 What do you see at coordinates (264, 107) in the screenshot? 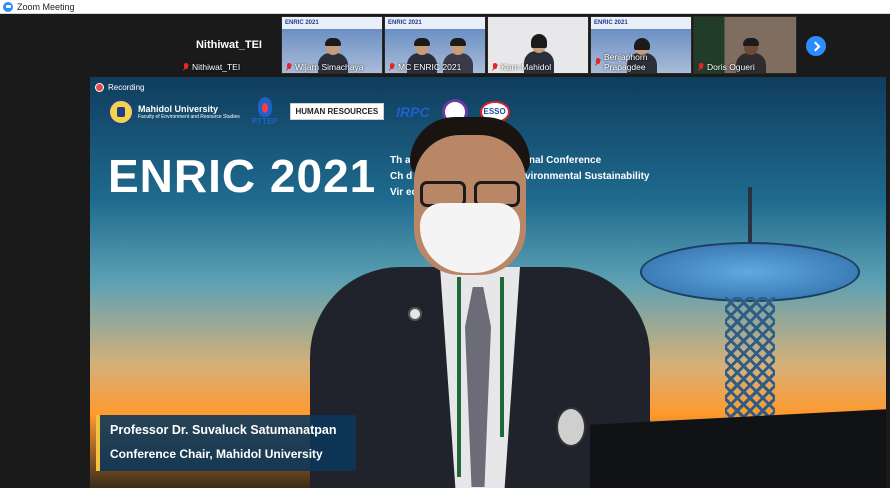
I see `flame-icon` at bounding box center [264, 107].